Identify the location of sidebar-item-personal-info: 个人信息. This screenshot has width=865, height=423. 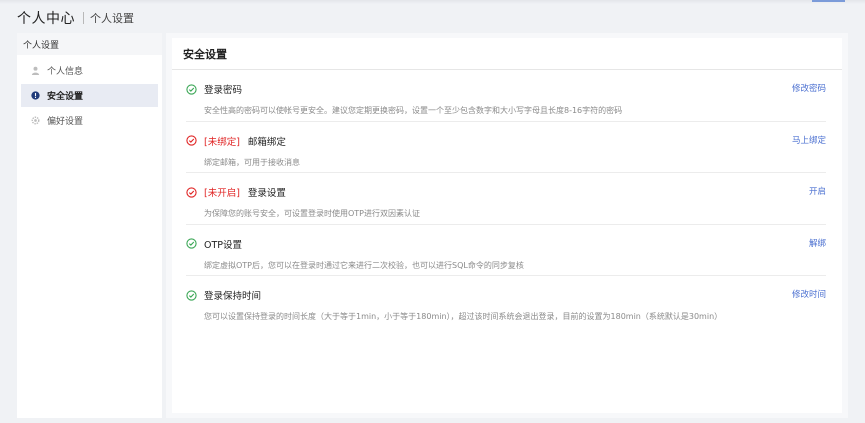
(89, 70).